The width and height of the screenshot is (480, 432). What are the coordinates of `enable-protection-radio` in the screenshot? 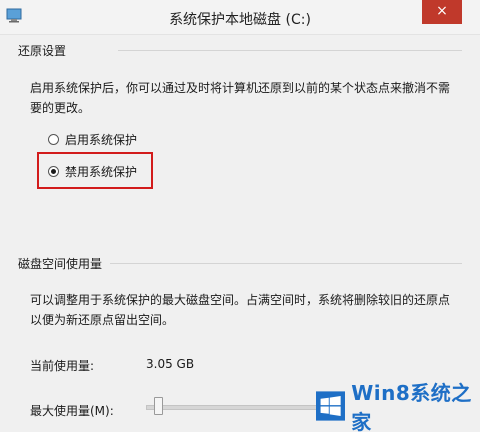 It's located at (53, 139).